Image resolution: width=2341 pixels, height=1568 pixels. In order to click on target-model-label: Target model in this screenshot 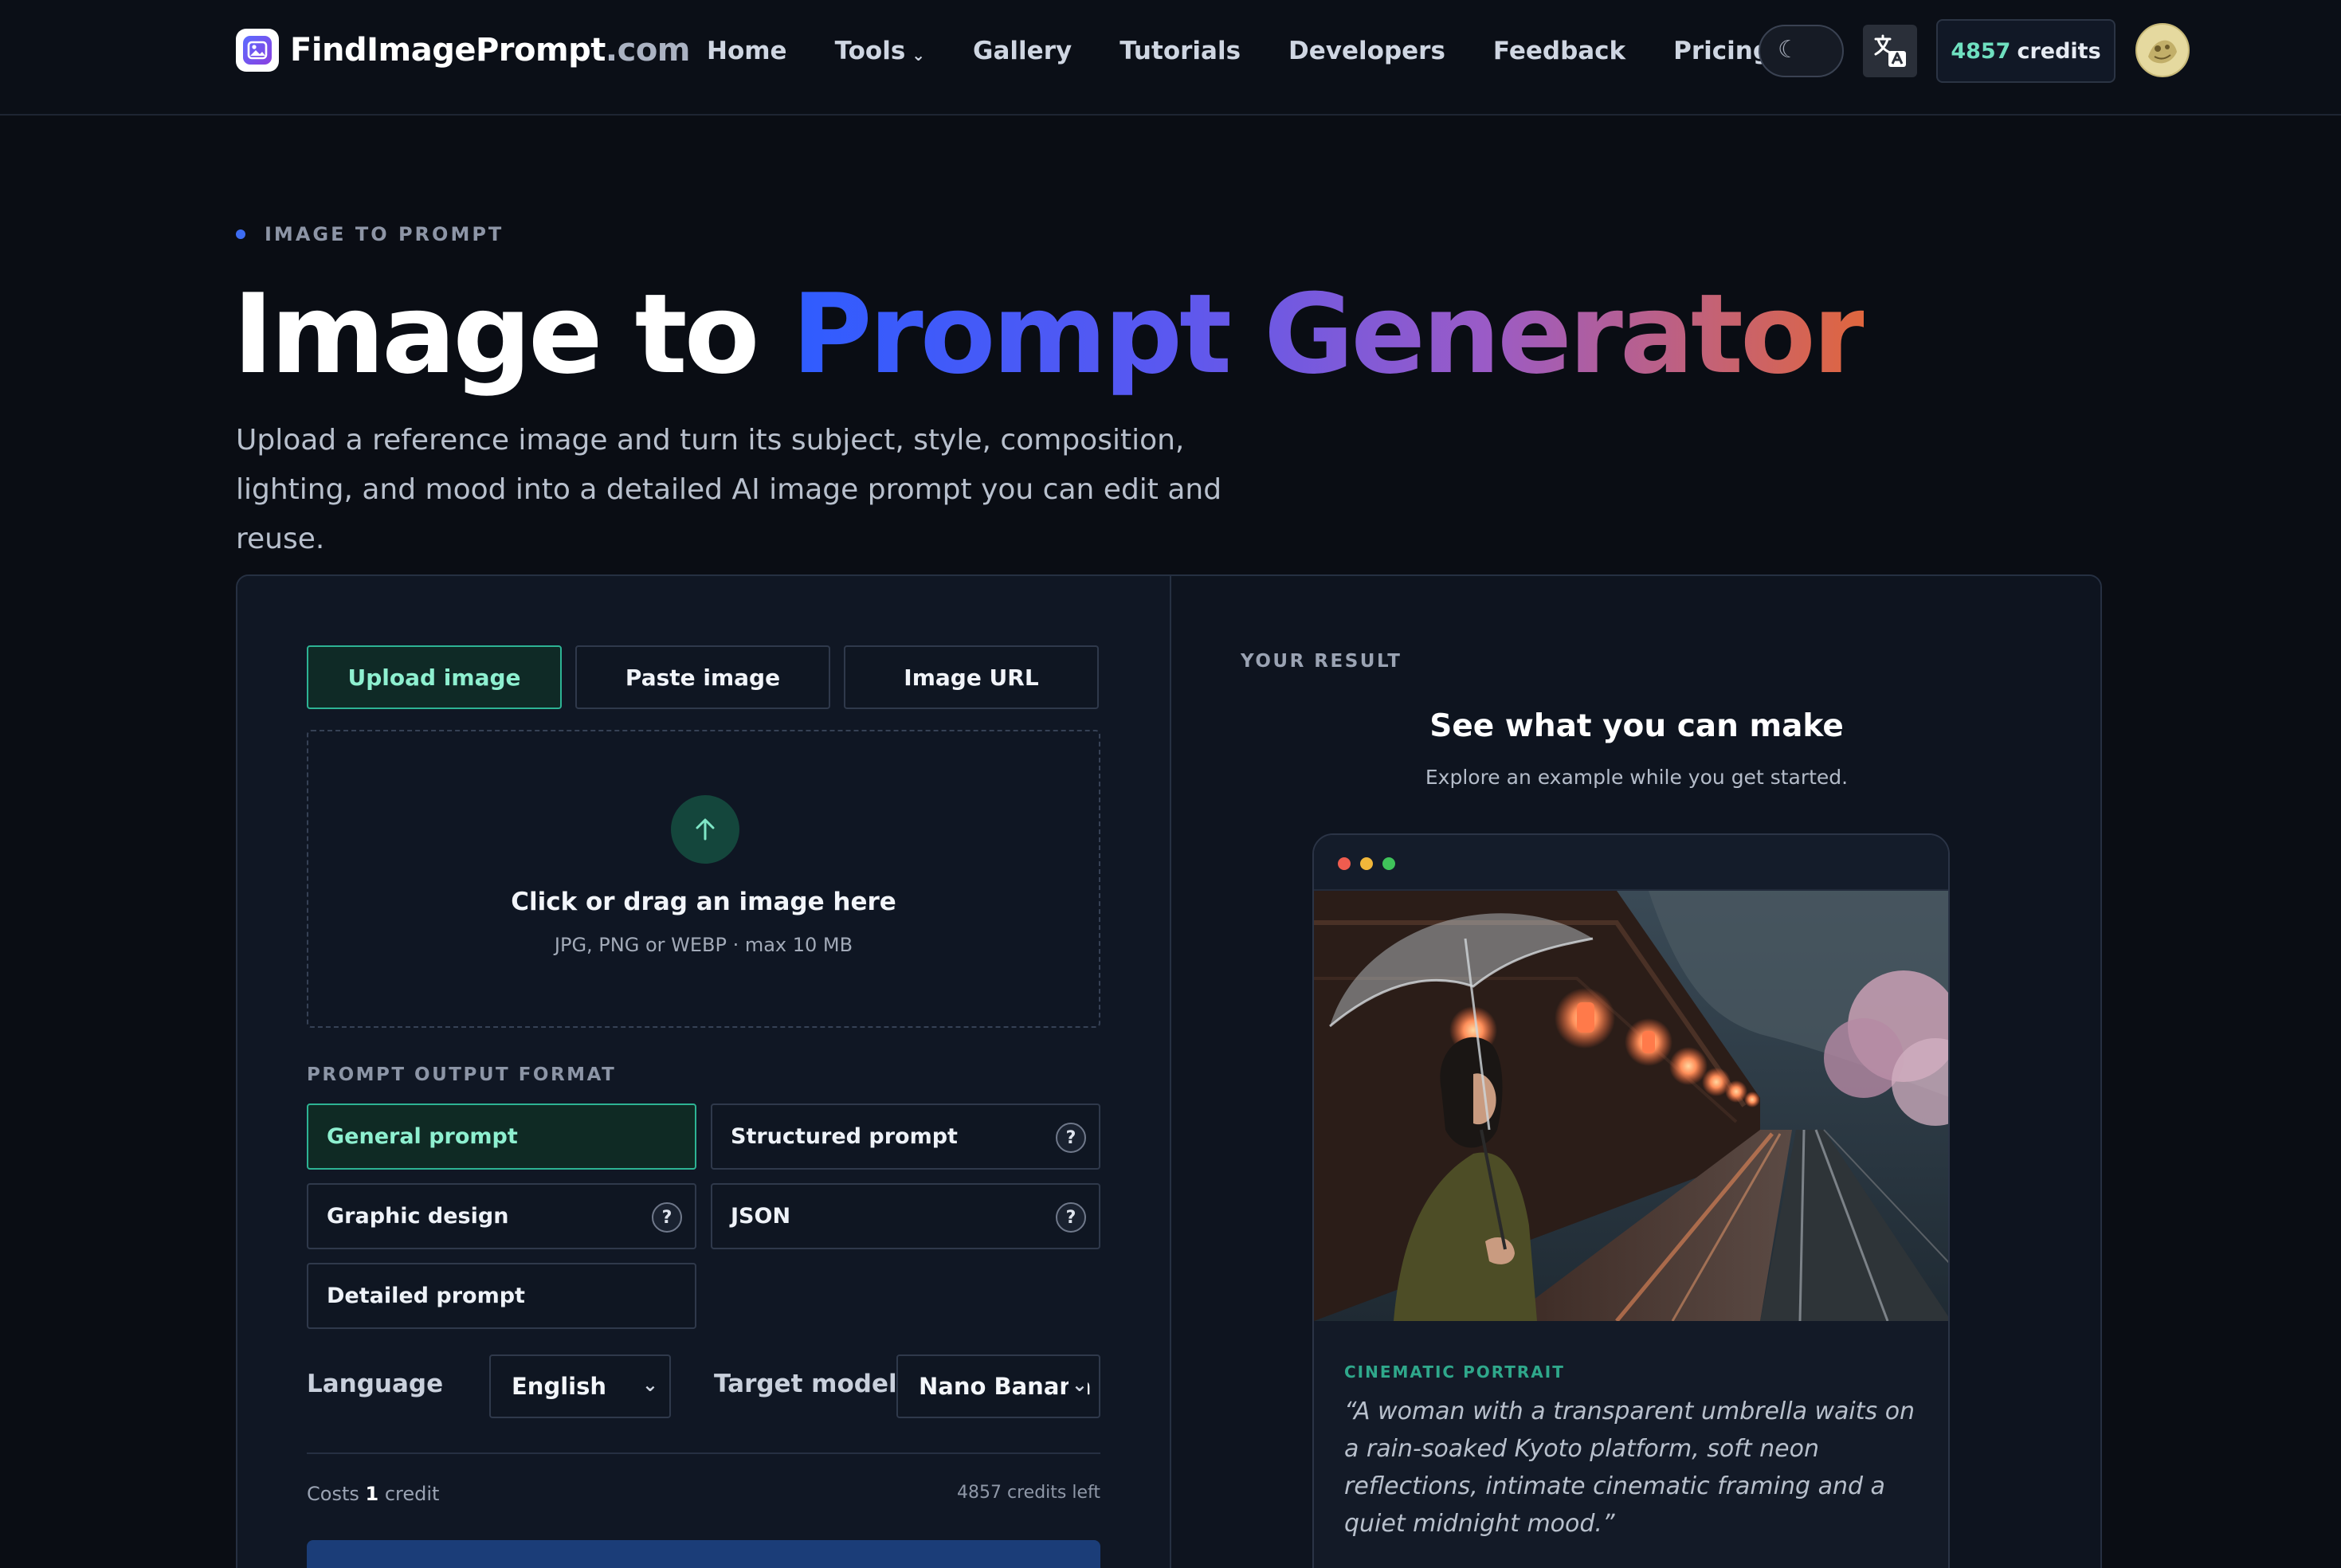, I will do `click(805, 1384)`.